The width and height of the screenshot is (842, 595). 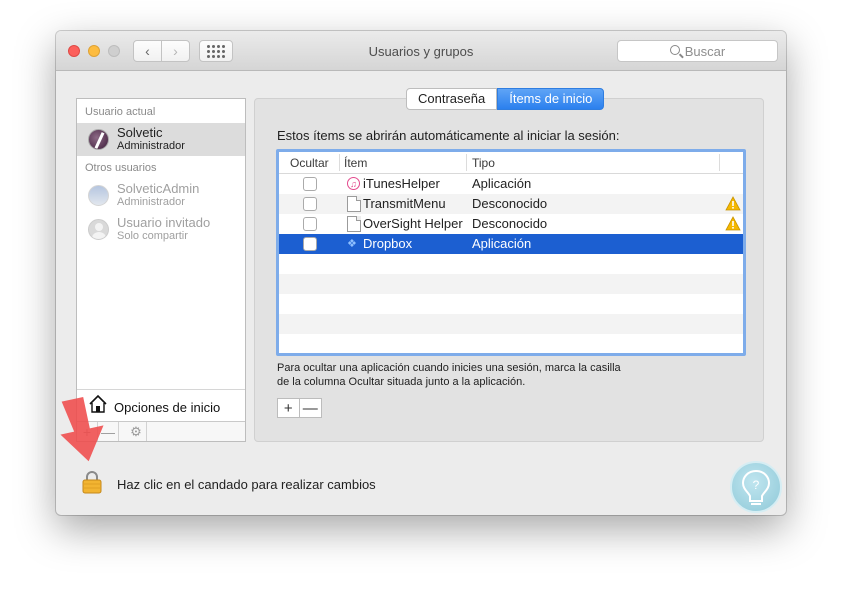 I want to click on table-header: Ocultar Ítem Tipo, so click(x=511, y=163).